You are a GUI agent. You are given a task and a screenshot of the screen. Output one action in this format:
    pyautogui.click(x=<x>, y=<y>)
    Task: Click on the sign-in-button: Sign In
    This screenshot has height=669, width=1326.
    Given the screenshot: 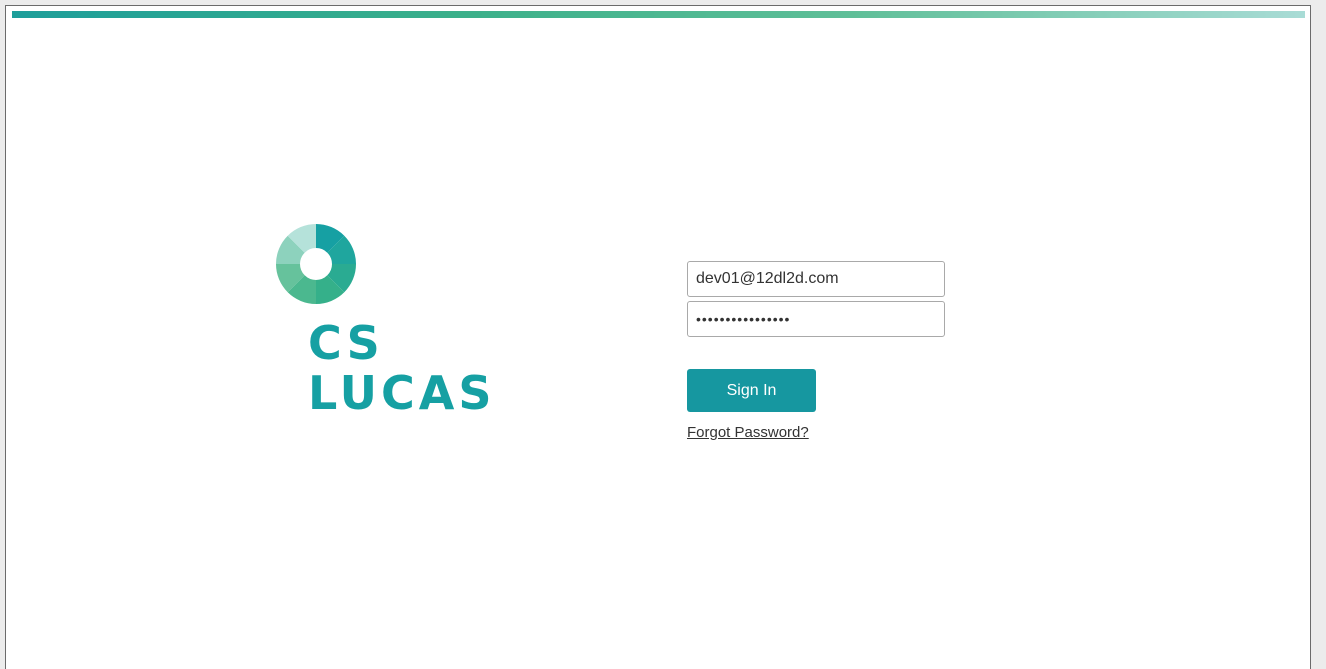 What is the action you would take?
    pyautogui.click(x=751, y=390)
    